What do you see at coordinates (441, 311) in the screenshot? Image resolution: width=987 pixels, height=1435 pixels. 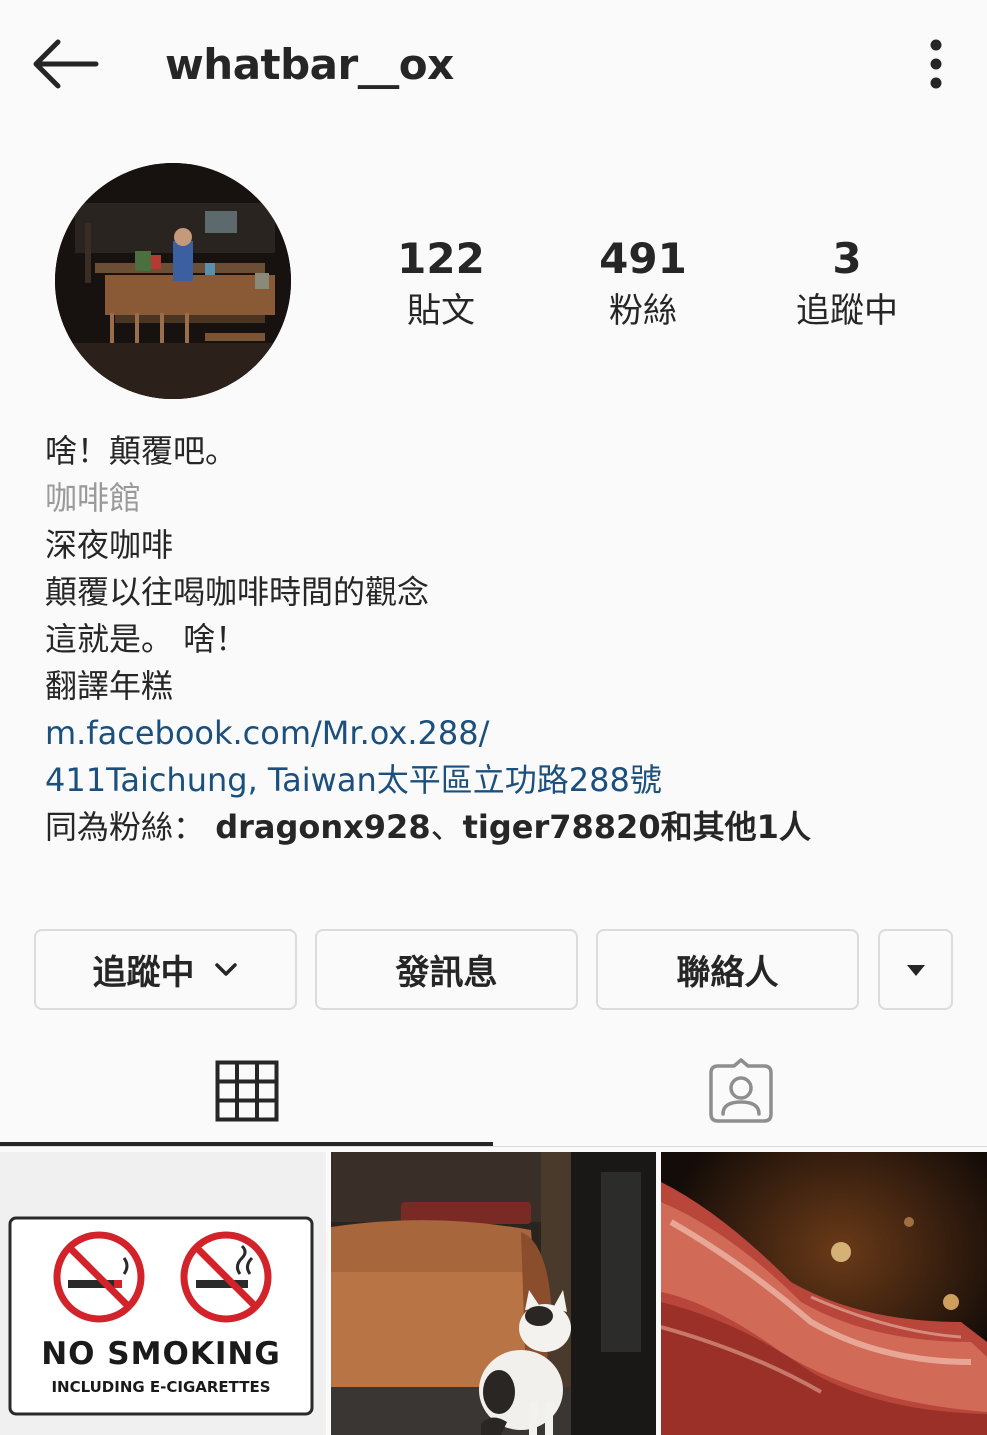 I see `posts-count-label: 貼文` at bounding box center [441, 311].